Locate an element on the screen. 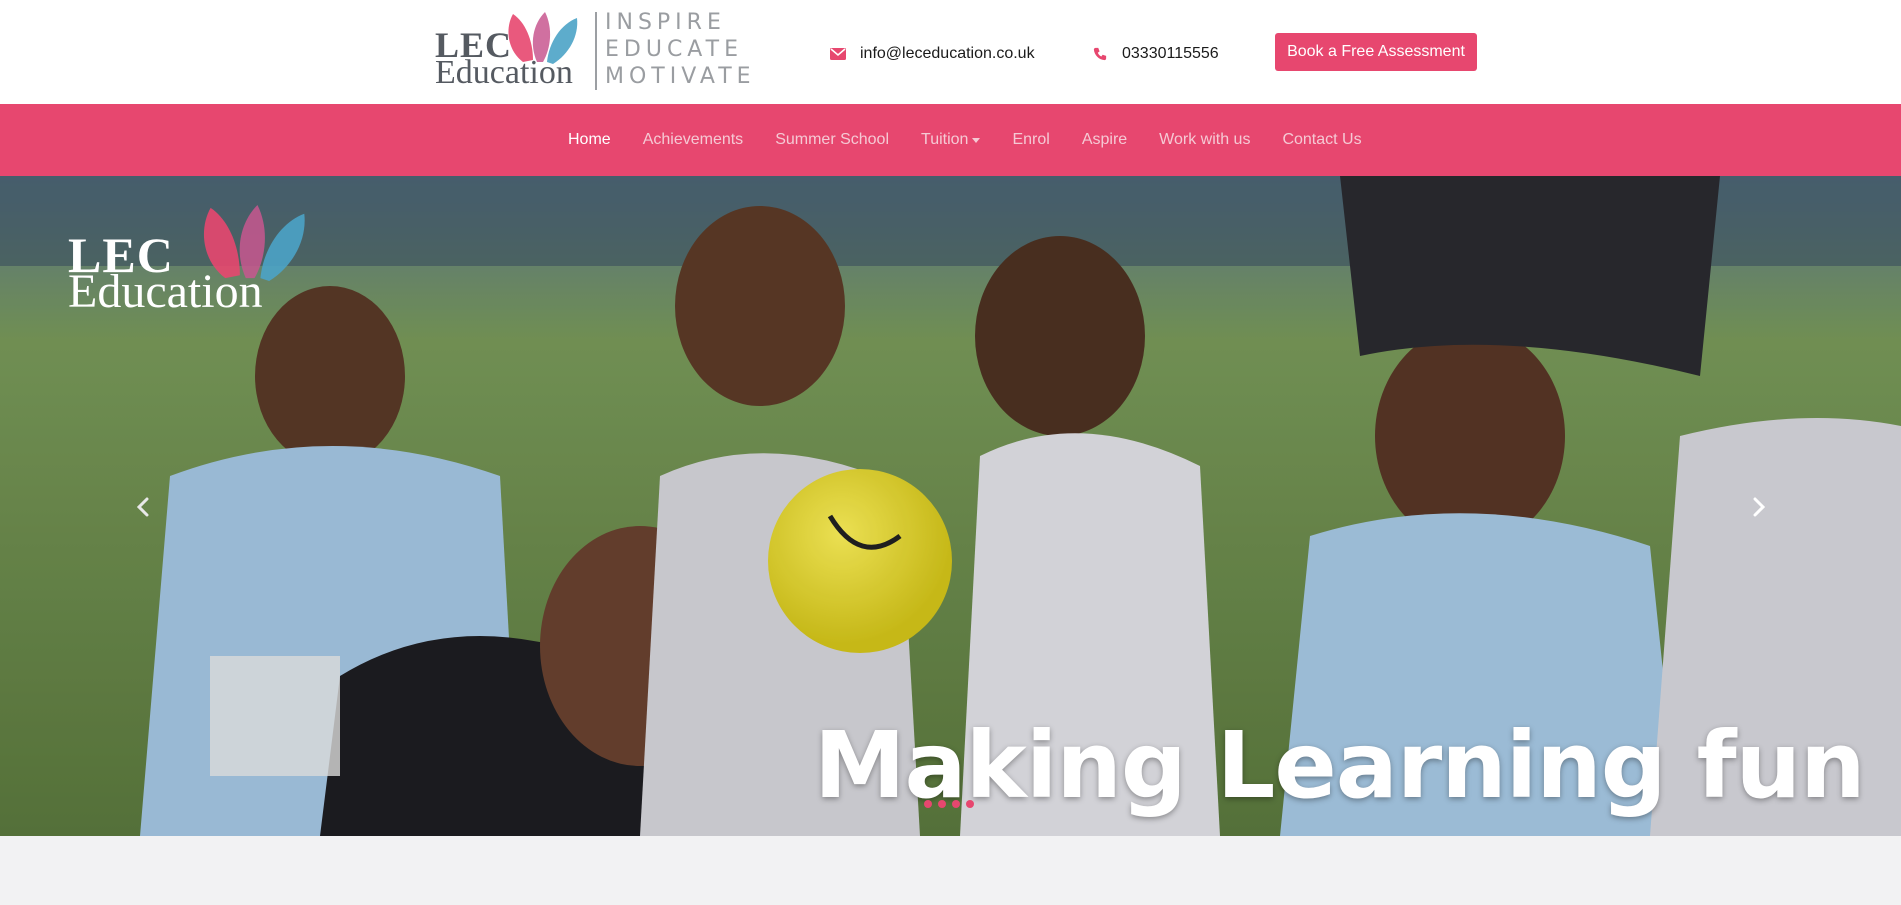  chevron-right-icon is located at coordinates (1759, 507).